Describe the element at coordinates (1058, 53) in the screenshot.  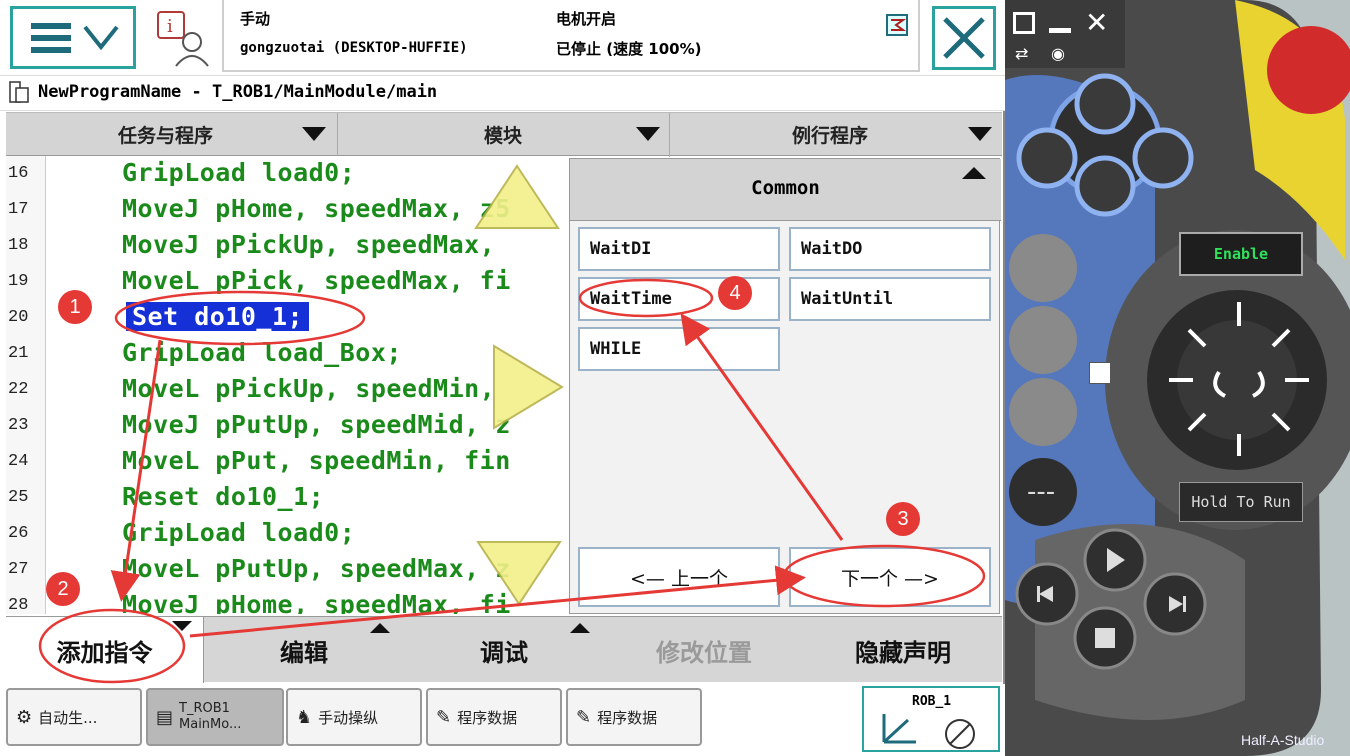
I see `camera-icon: ◉` at that location.